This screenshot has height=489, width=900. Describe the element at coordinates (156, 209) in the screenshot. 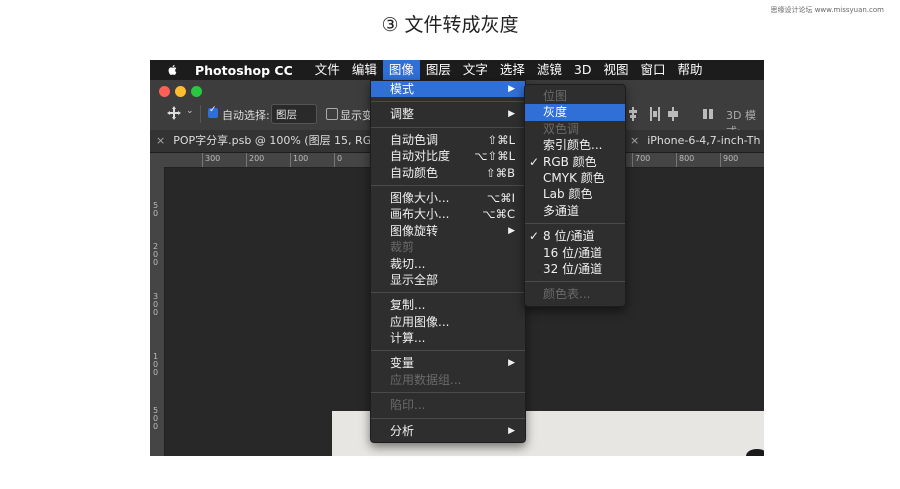

I see `ruler-tick: 5 0` at that location.